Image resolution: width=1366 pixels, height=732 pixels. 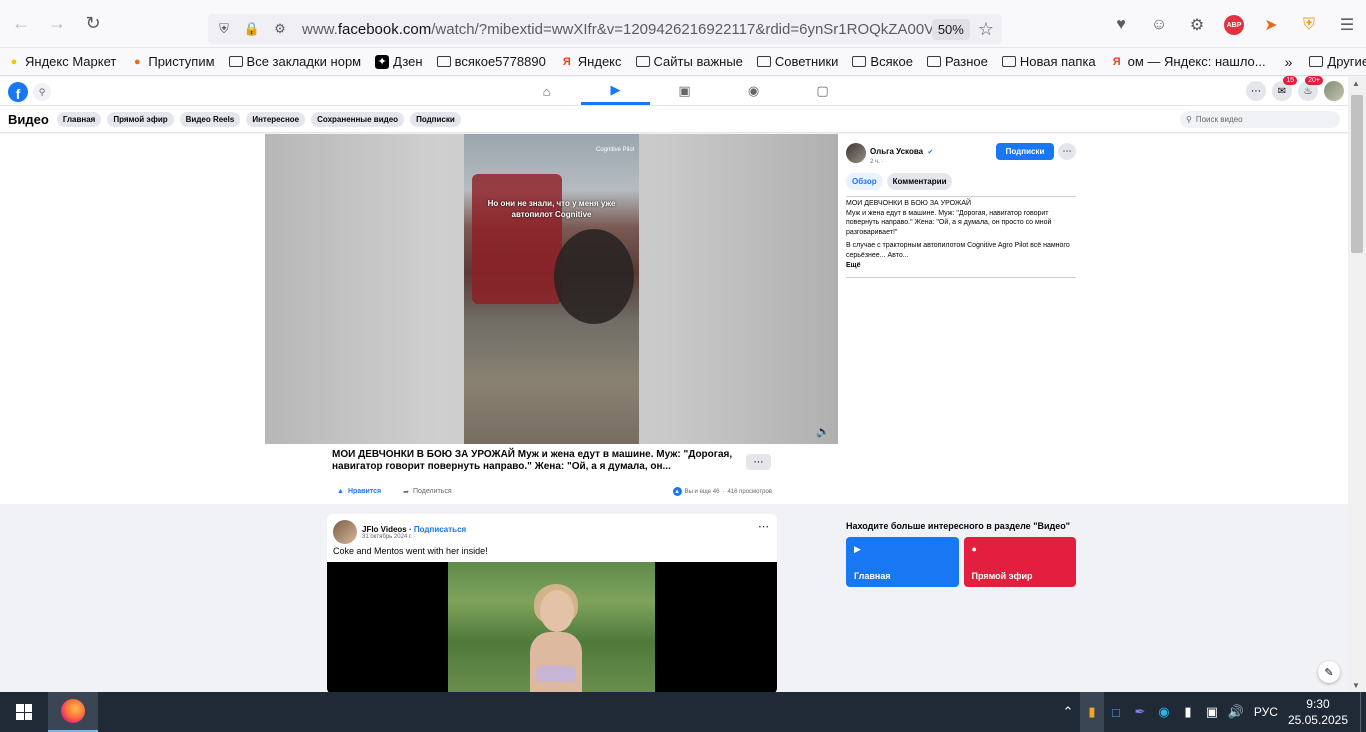 What do you see at coordinates (552, 628) in the screenshot?
I see `card-video` at bounding box center [552, 628].